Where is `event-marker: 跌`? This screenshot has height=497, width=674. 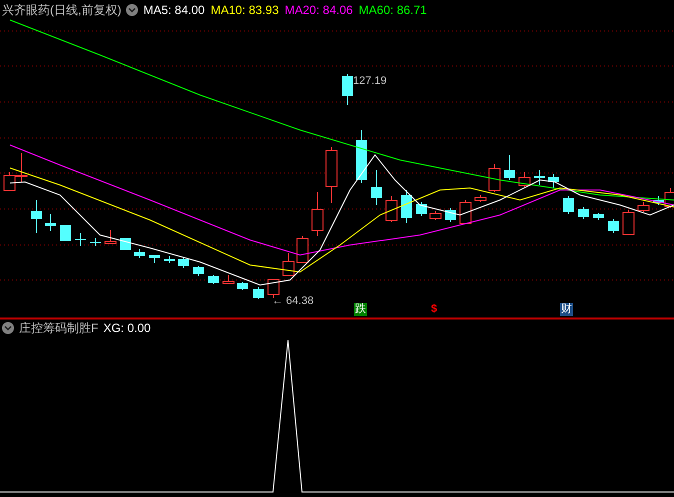 event-marker: 跌 is located at coordinates (360, 309).